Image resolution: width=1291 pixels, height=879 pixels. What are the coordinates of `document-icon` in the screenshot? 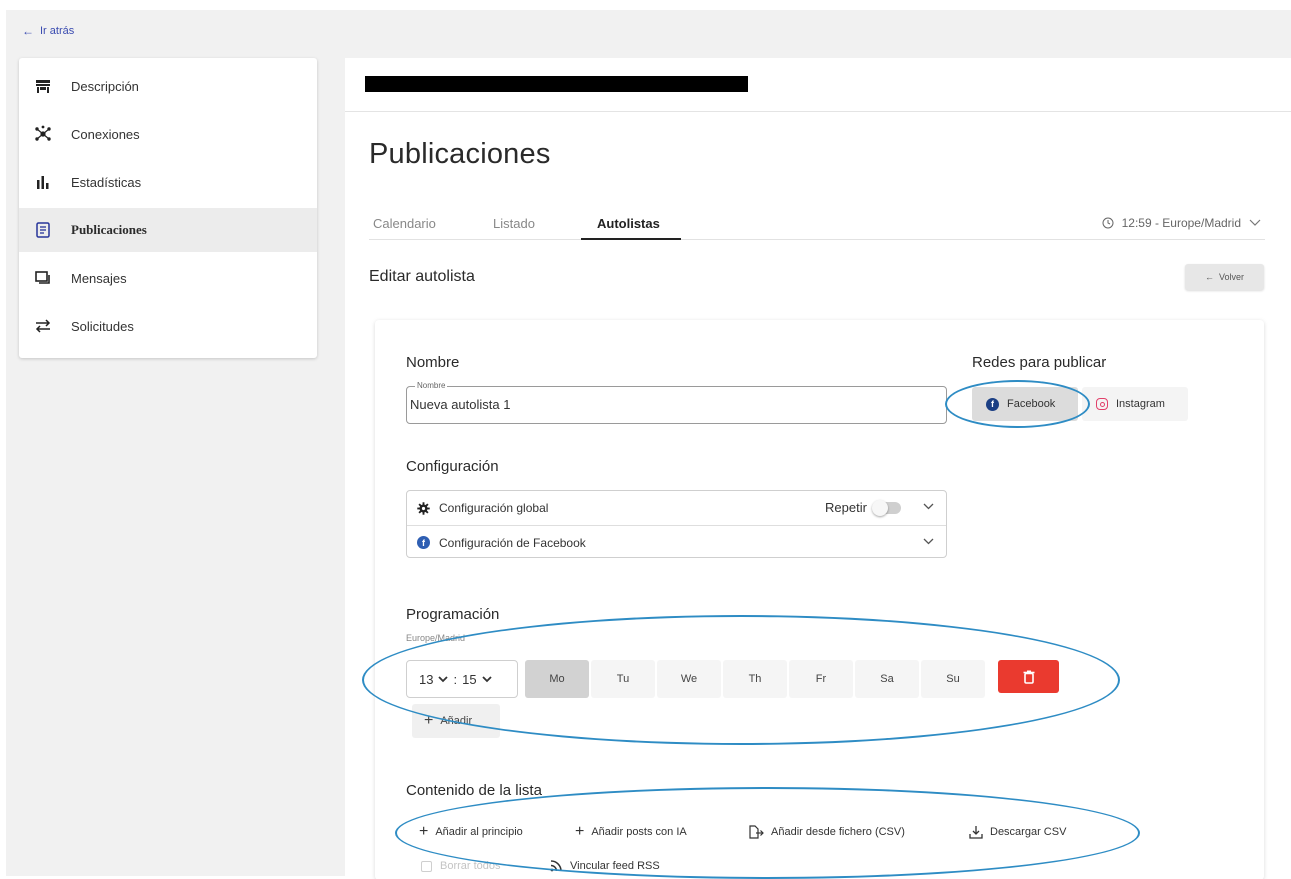 It's located at (43, 230).